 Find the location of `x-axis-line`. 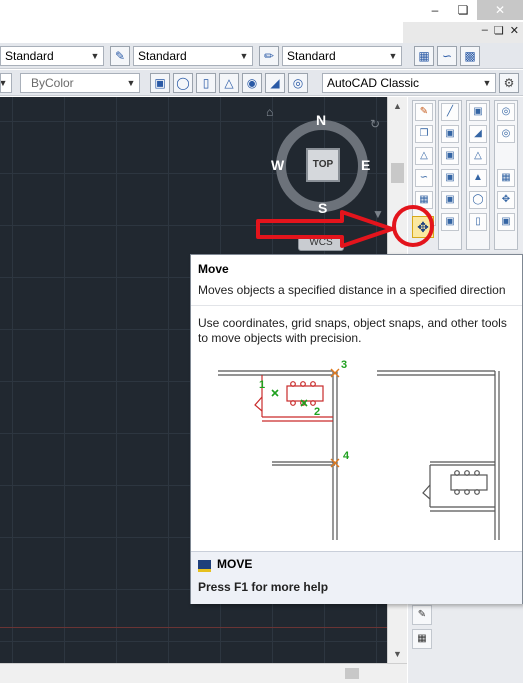

x-axis-line is located at coordinates (203, 627).